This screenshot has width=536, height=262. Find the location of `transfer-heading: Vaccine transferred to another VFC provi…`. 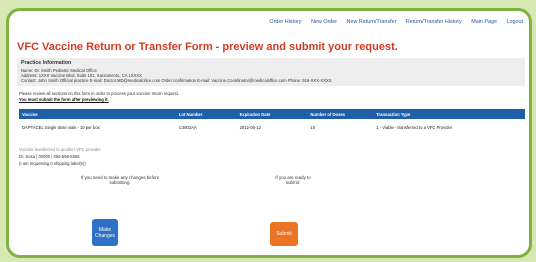

transfer-heading: Vaccine transferred to another VFC provi… is located at coordinates (60, 149).